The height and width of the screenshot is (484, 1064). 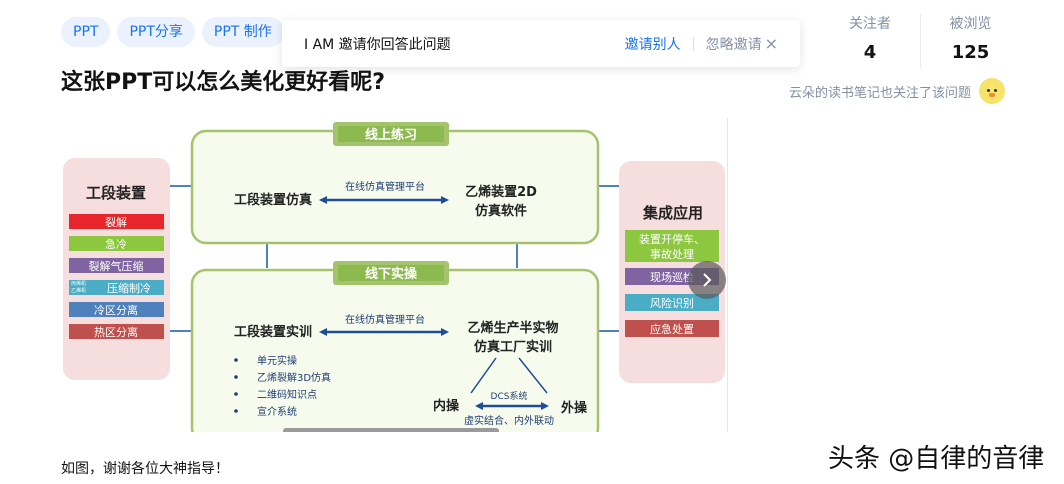 I want to click on online-right-1: 乙烯装置2D, so click(x=501, y=192).